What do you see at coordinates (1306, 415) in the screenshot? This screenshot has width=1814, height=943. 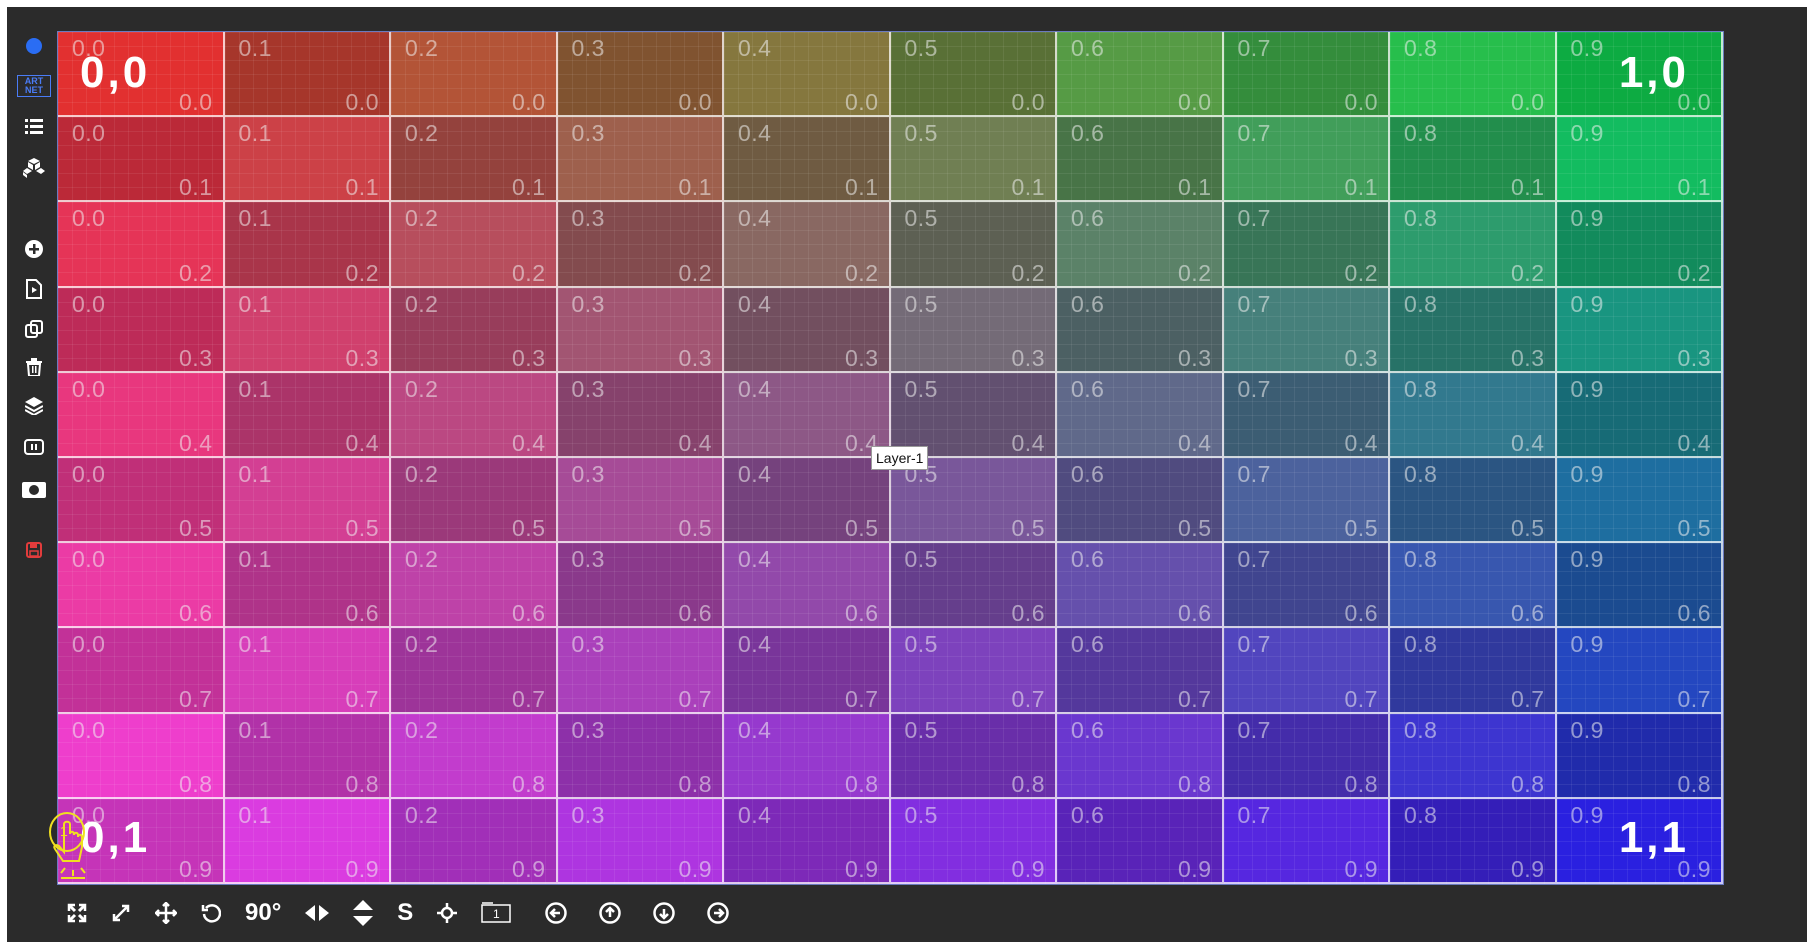 I see `grid-cell: 0.7 0.4` at bounding box center [1306, 415].